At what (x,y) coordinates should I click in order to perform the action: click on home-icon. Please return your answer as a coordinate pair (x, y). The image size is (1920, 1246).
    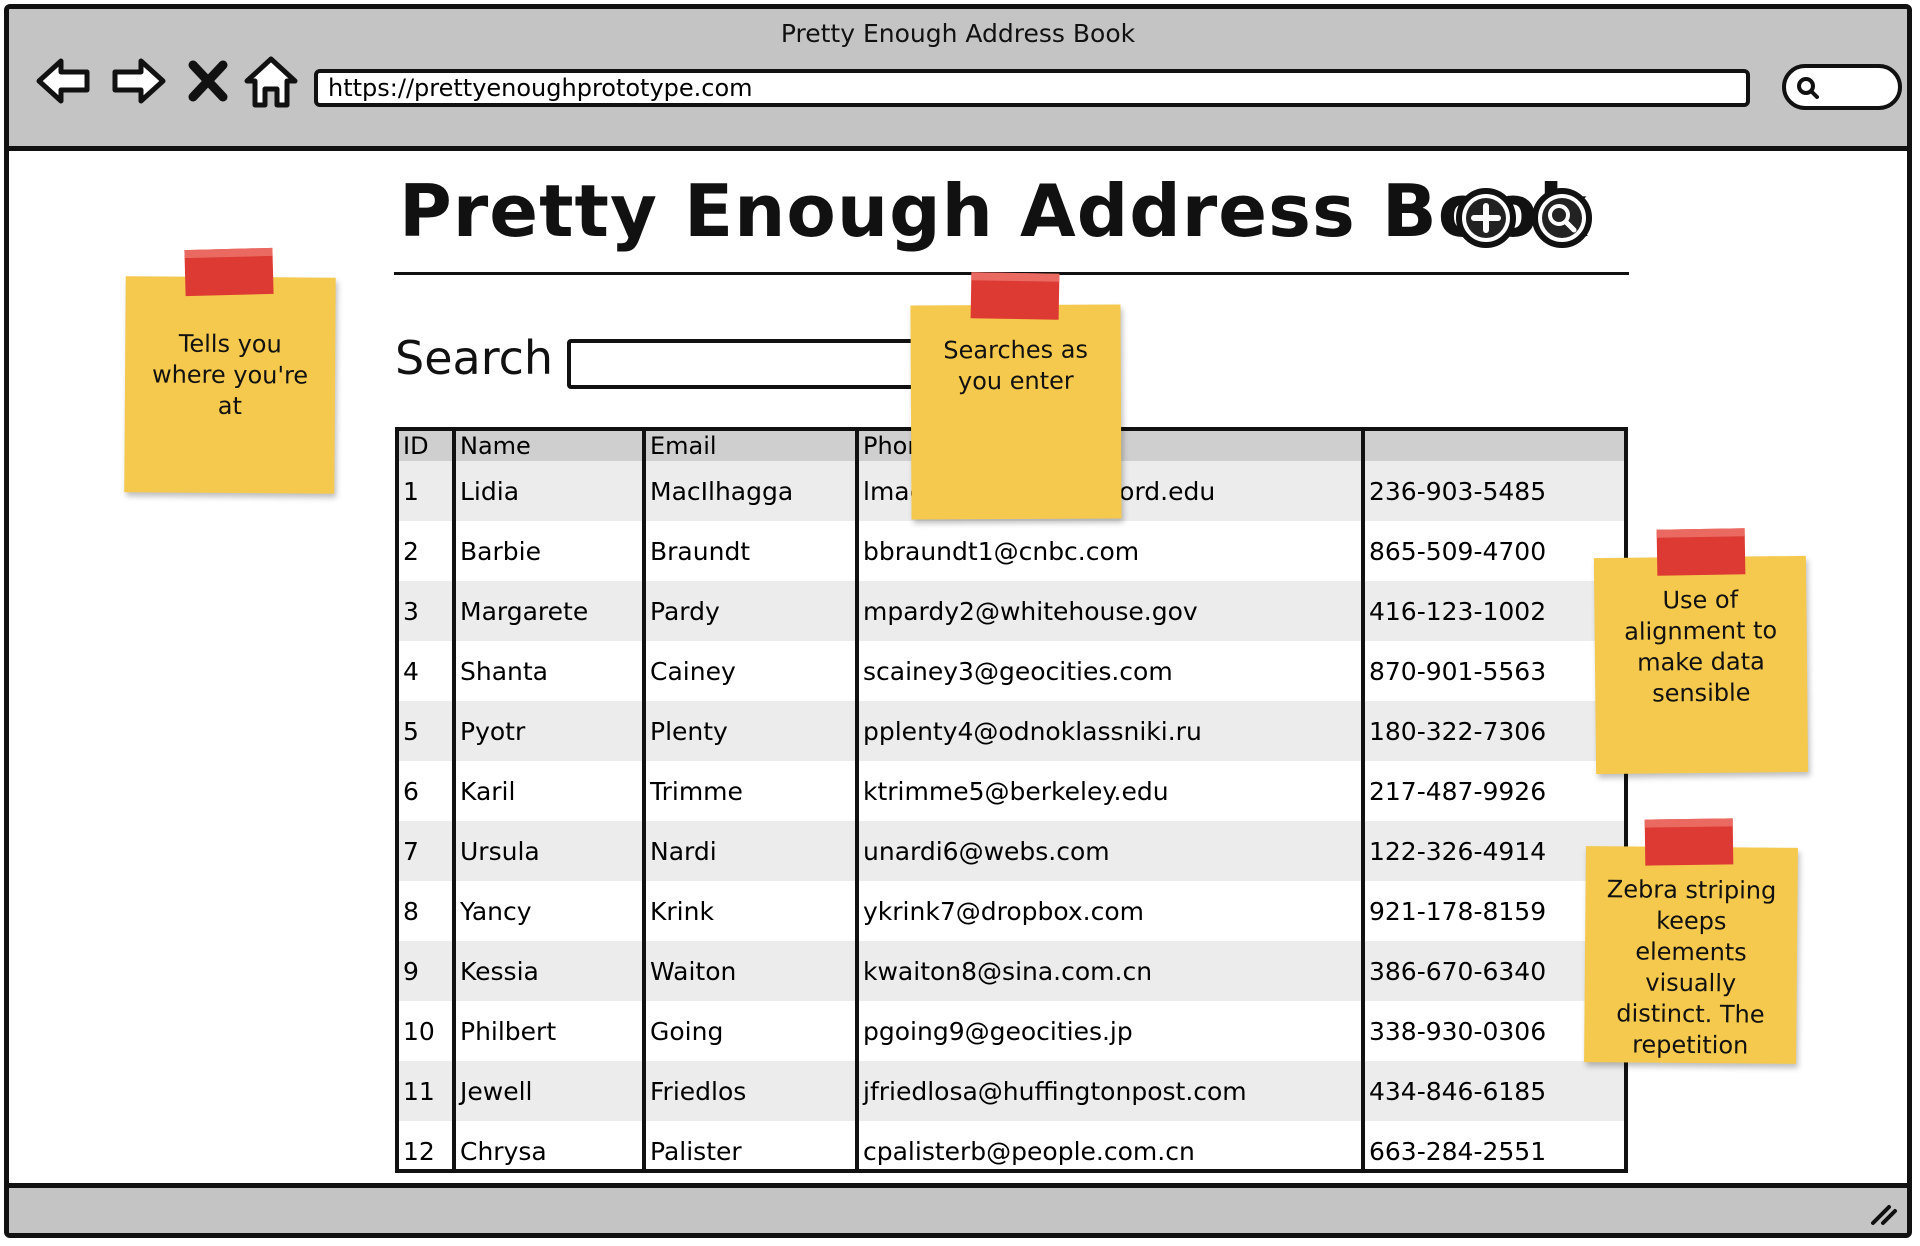
    Looking at the image, I should click on (271, 82).